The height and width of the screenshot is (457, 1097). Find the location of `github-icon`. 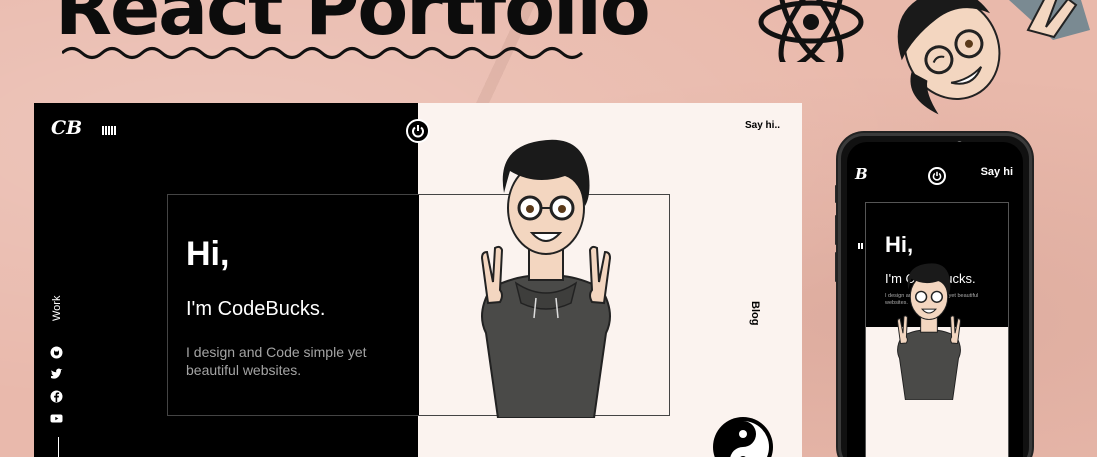

github-icon is located at coordinates (56, 352).